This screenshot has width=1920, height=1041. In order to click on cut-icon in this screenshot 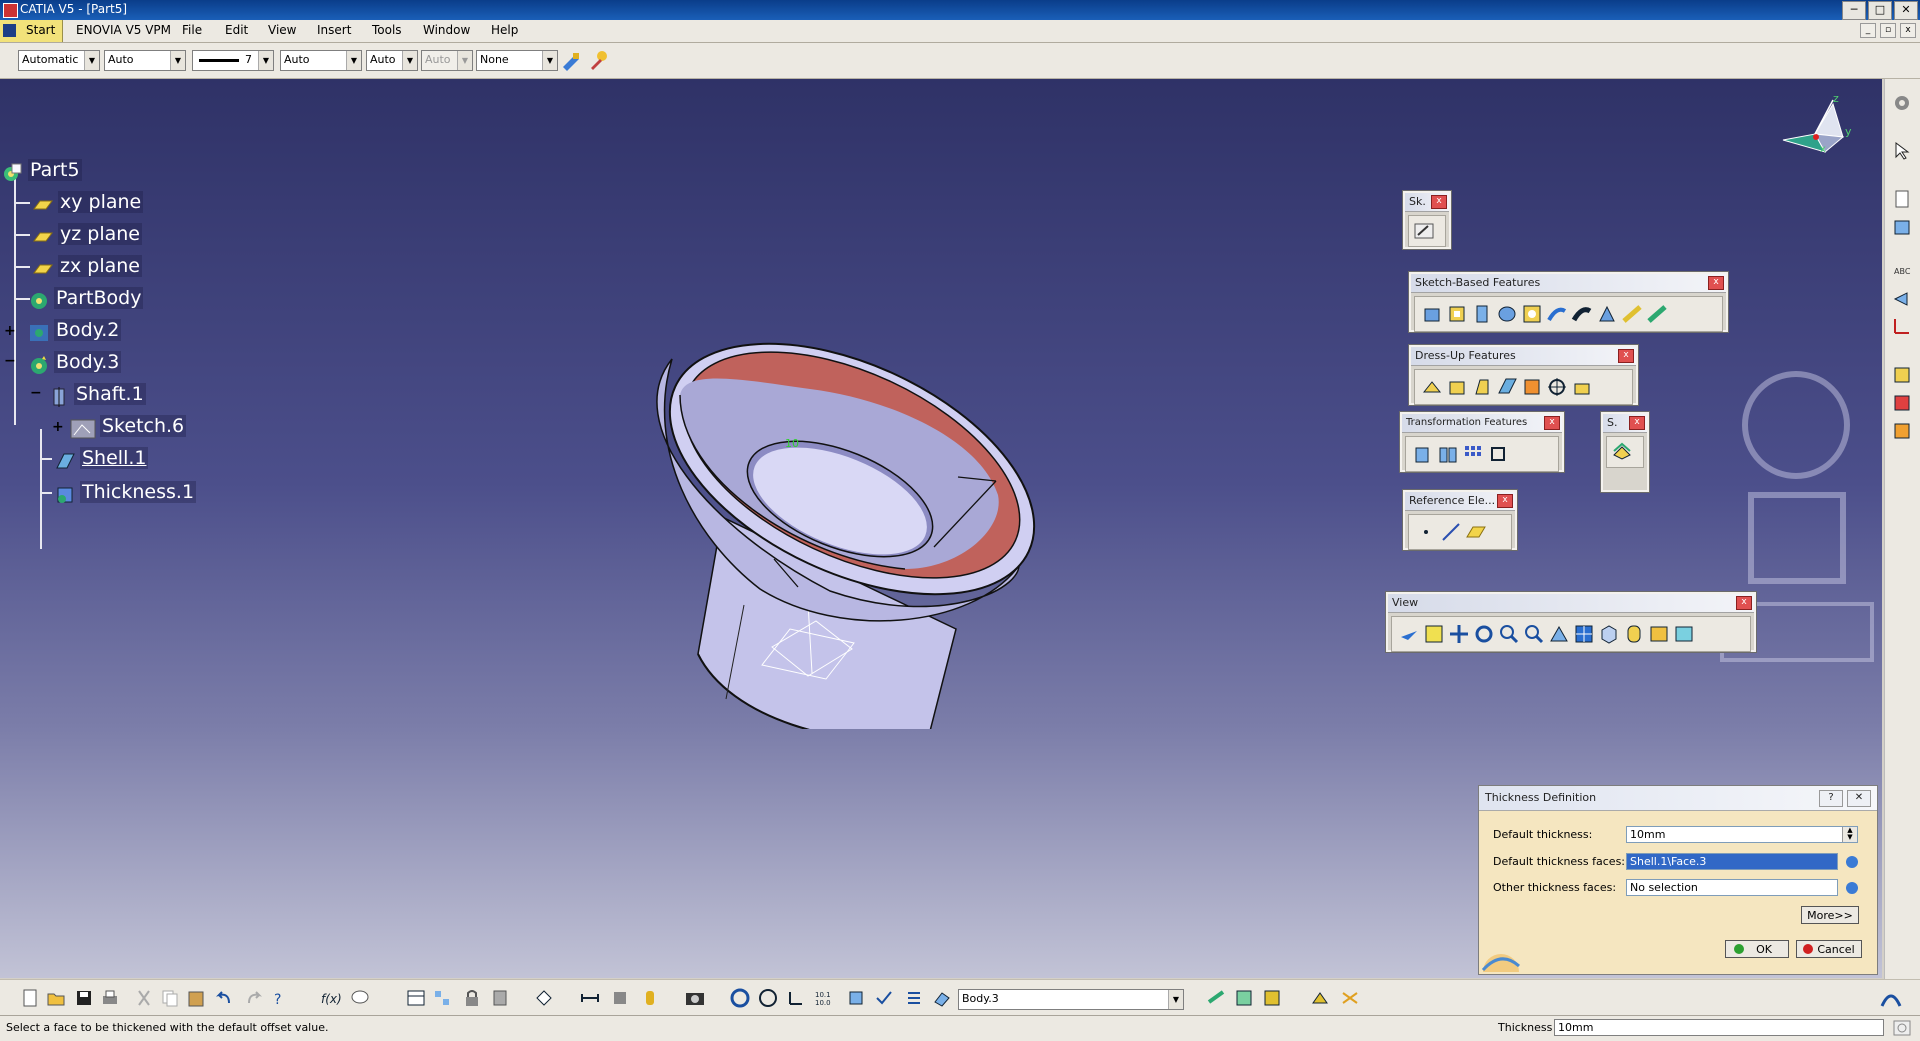, I will do `click(144, 998)`.